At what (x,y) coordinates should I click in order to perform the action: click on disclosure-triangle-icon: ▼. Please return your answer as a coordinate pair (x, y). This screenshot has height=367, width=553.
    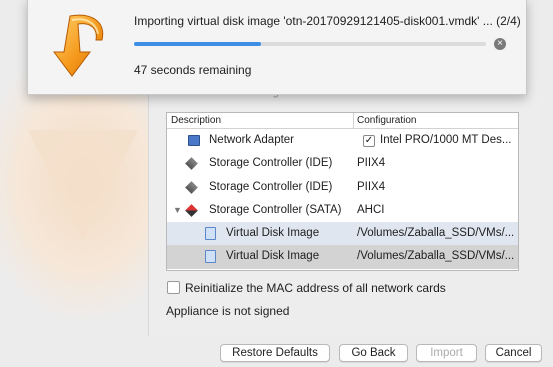
    Looking at the image, I should click on (177, 210).